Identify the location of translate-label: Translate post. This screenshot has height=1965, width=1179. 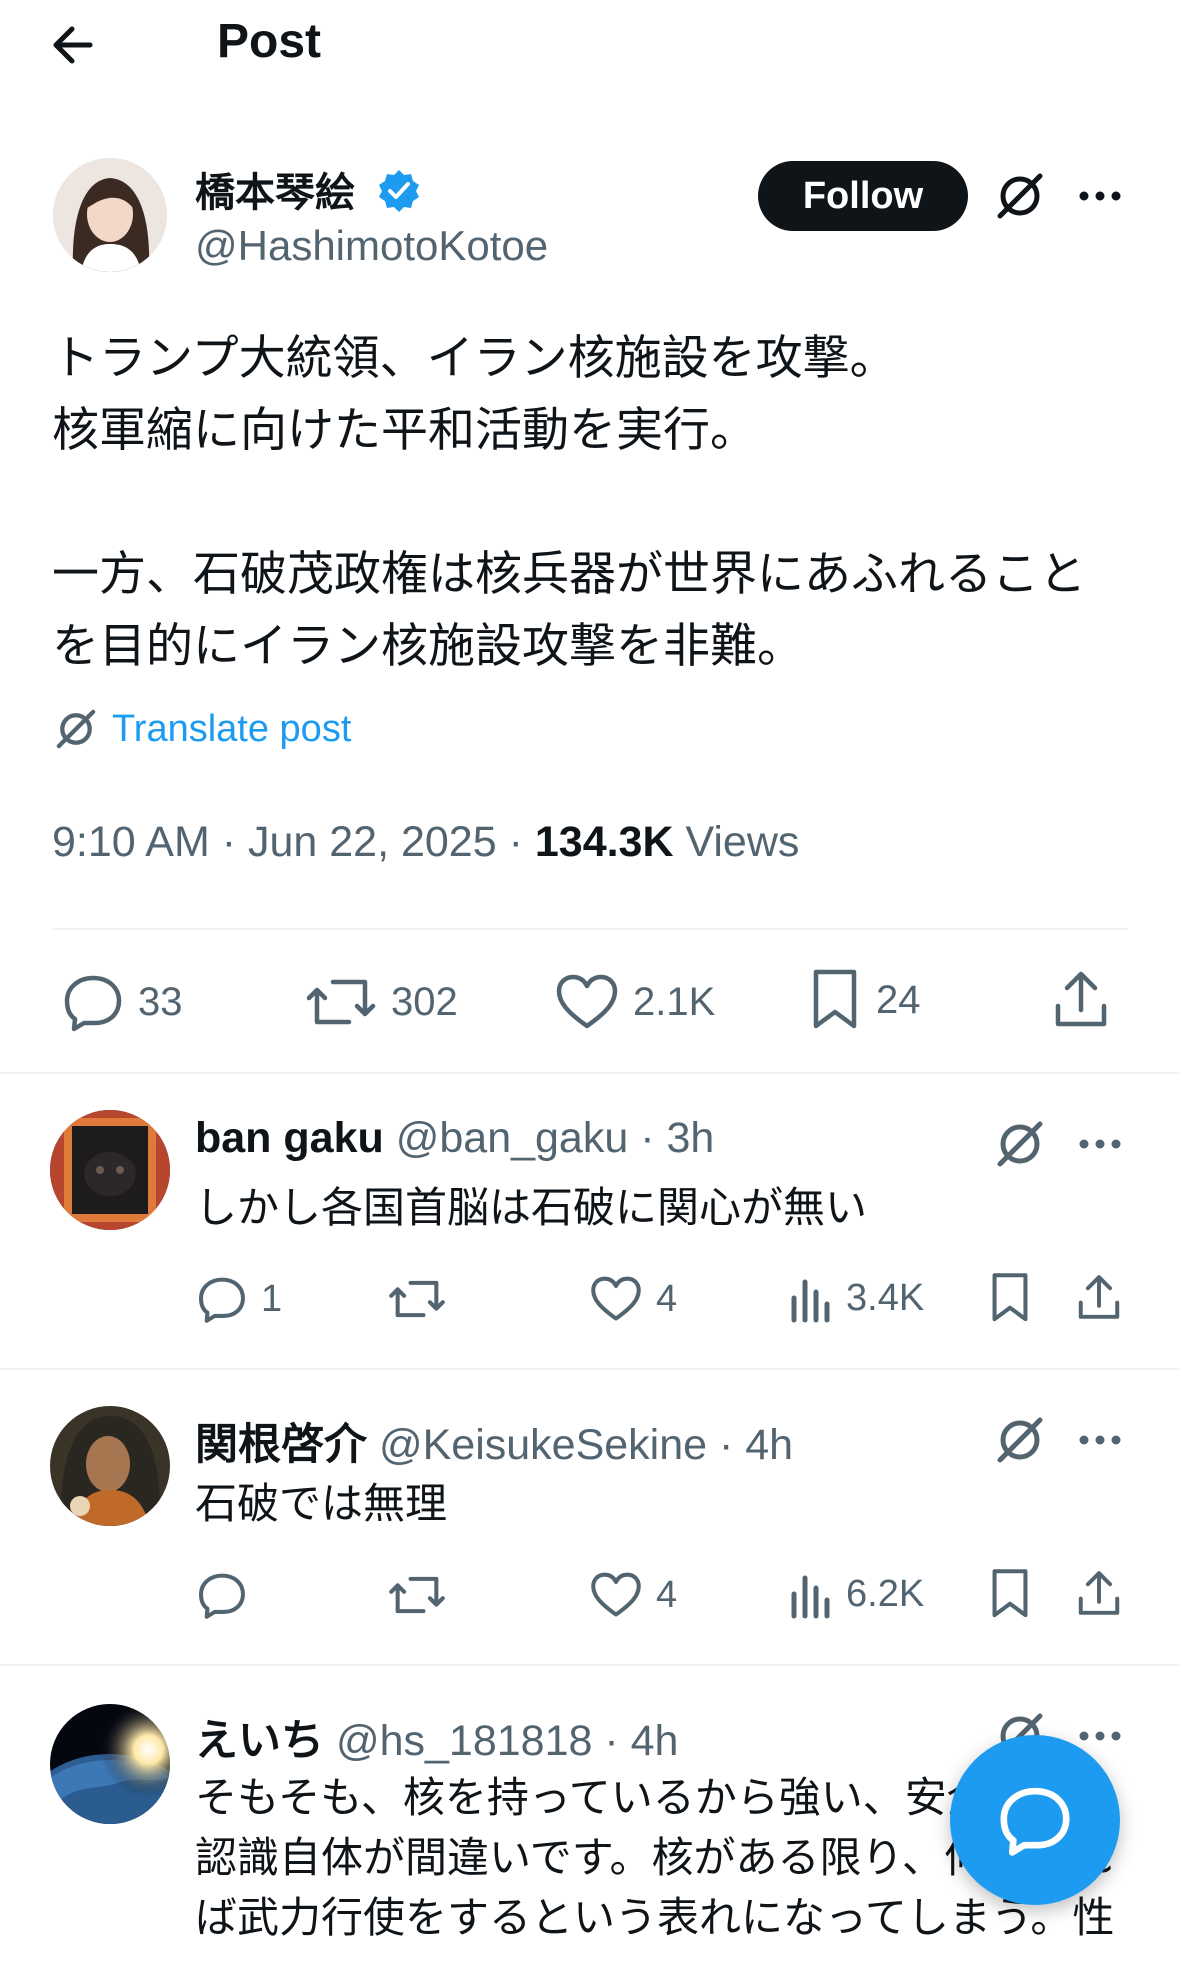
(232, 728).